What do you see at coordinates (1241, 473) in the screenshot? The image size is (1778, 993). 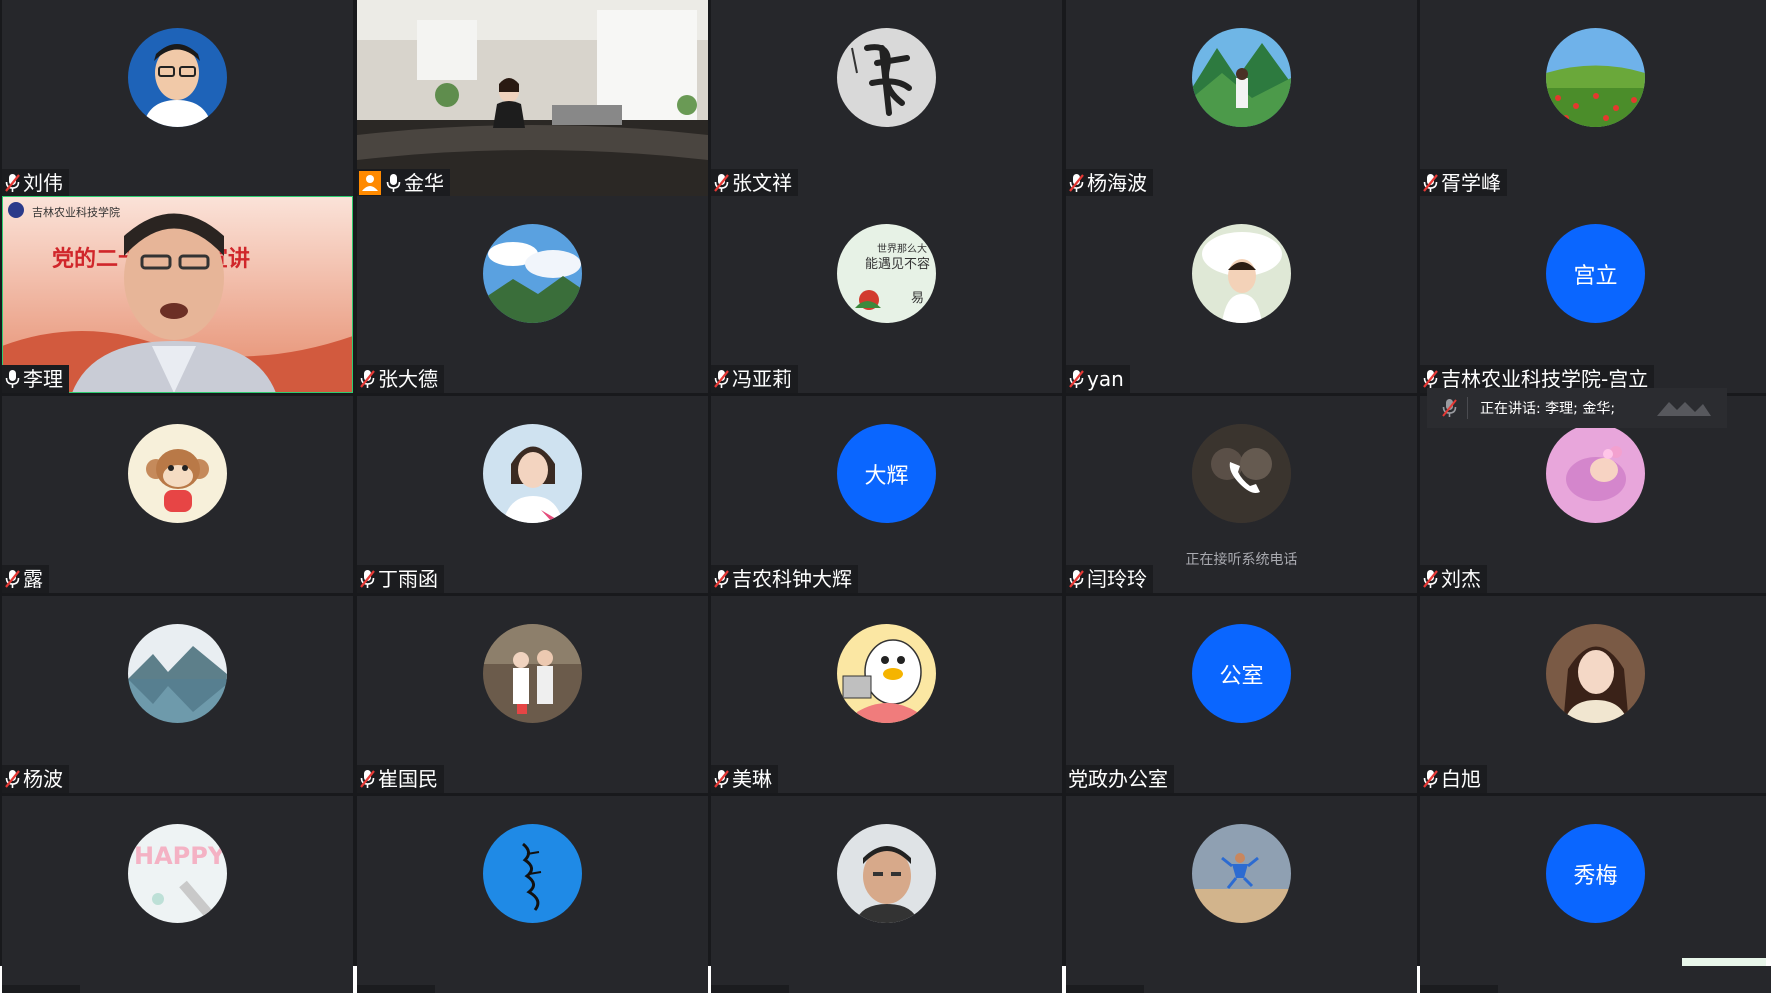 I see `phone-icon` at bounding box center [1241, 473].